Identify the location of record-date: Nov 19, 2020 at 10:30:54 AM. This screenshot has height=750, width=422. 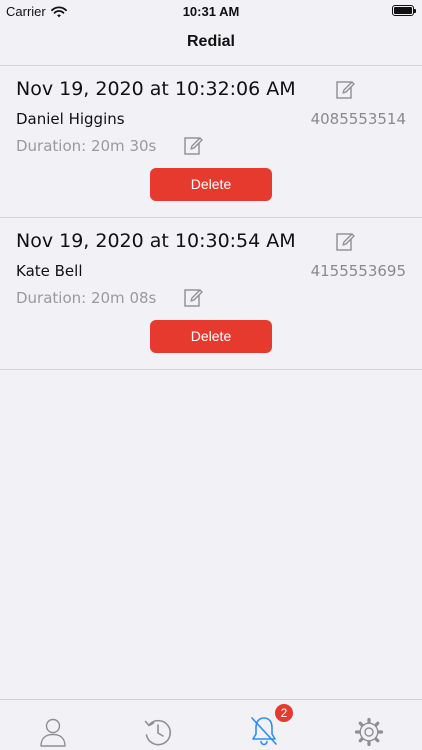
(156, 241).